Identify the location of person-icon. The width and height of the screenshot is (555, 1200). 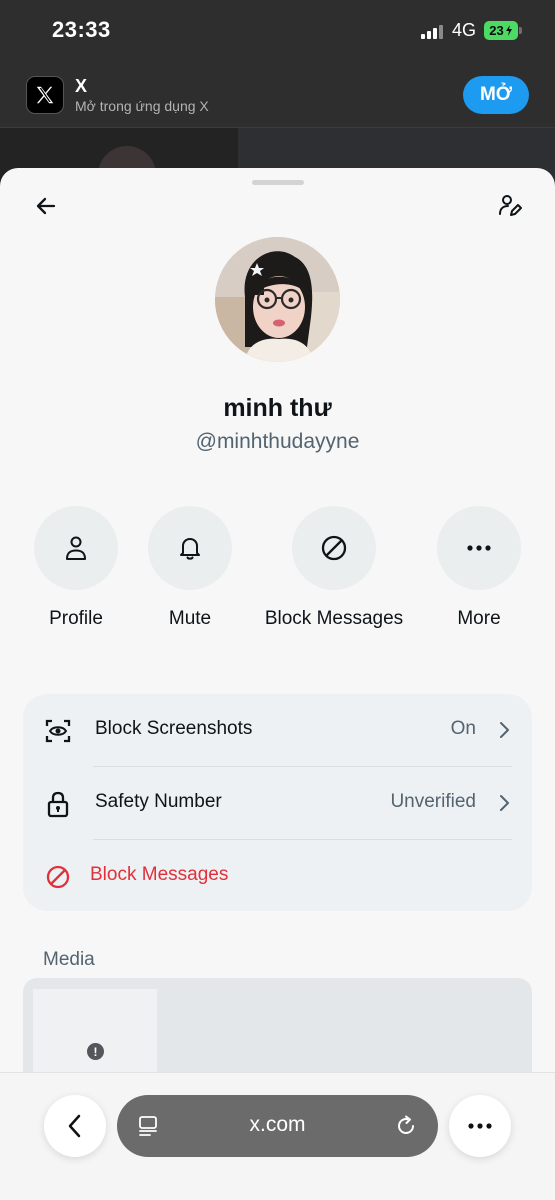
(76, 548).